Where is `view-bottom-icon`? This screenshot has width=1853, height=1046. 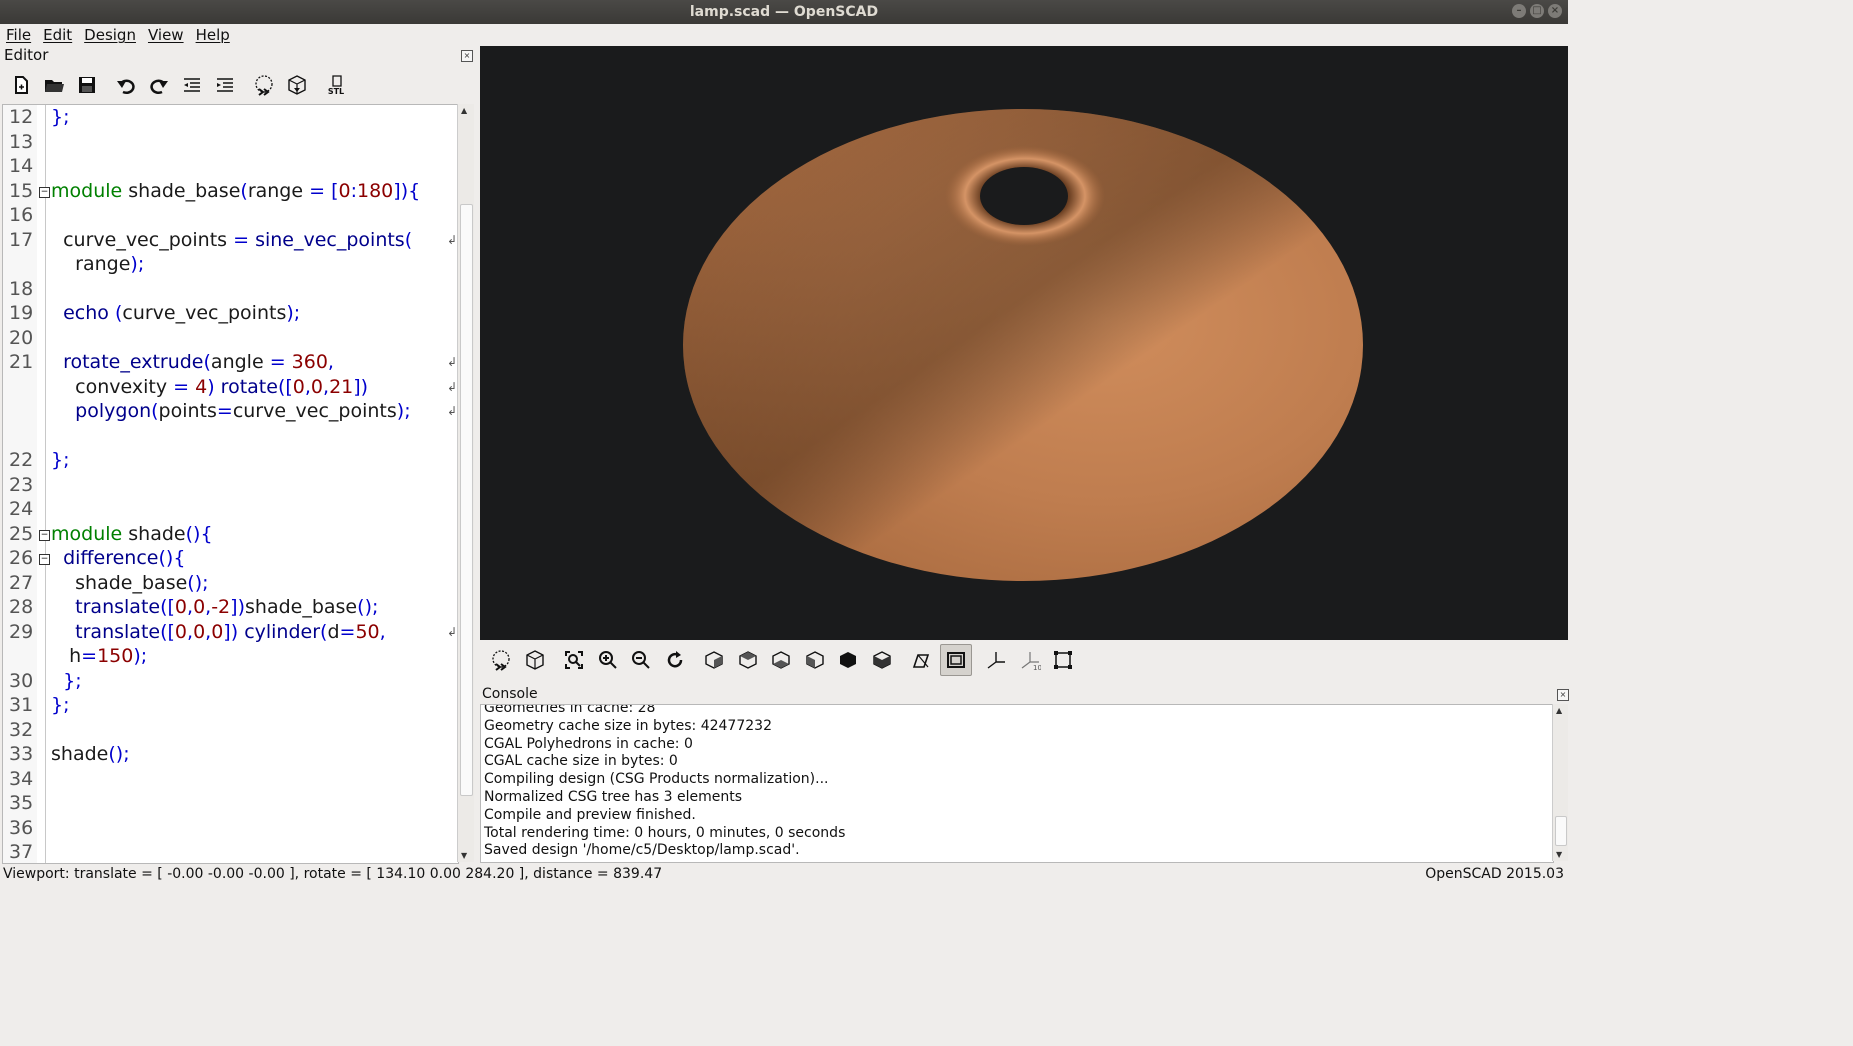 view-bottom-icon is located at coordinates (781, 660).